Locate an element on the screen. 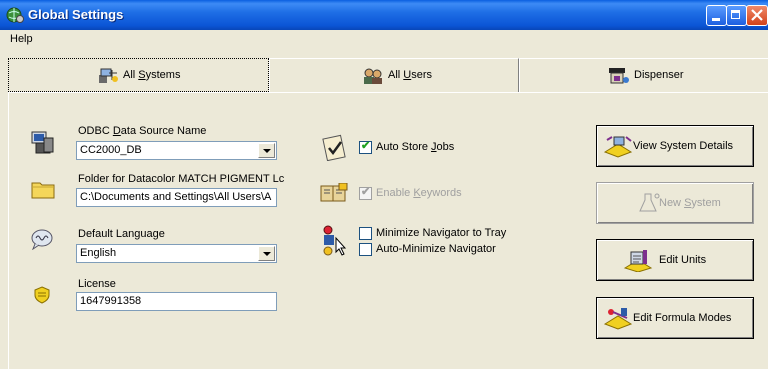  maximize-icon is located at coordinates (735, 14).